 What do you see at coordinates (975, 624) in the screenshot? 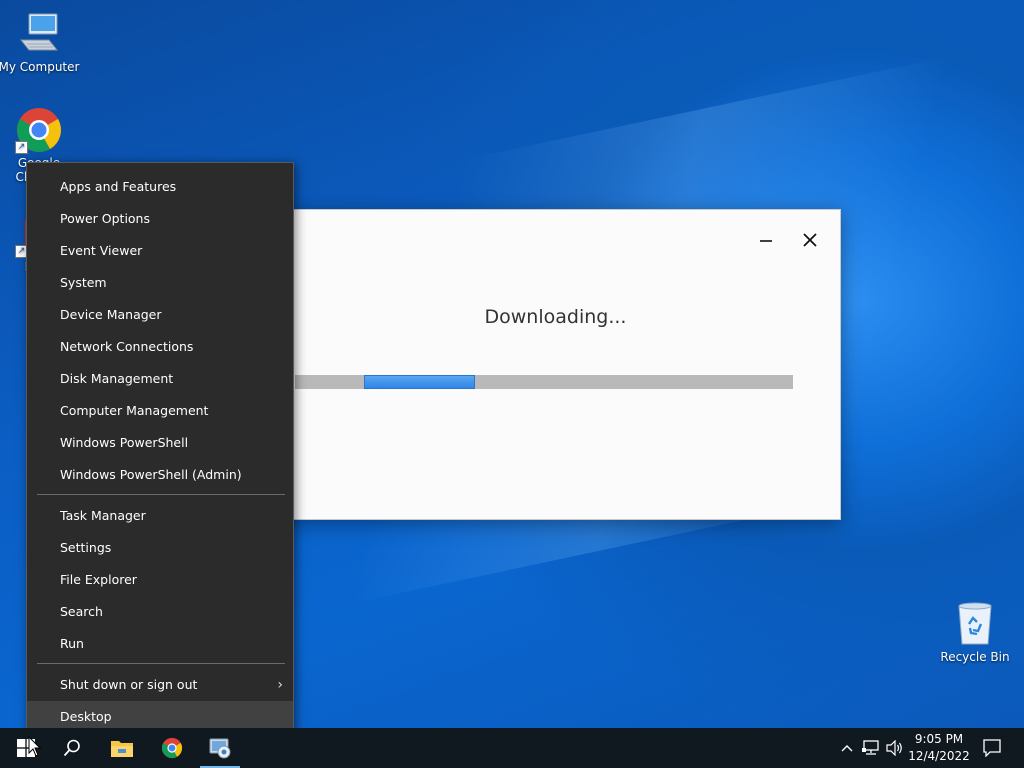
I see `recycle-bin-icon` at bounding box center [975, 624].